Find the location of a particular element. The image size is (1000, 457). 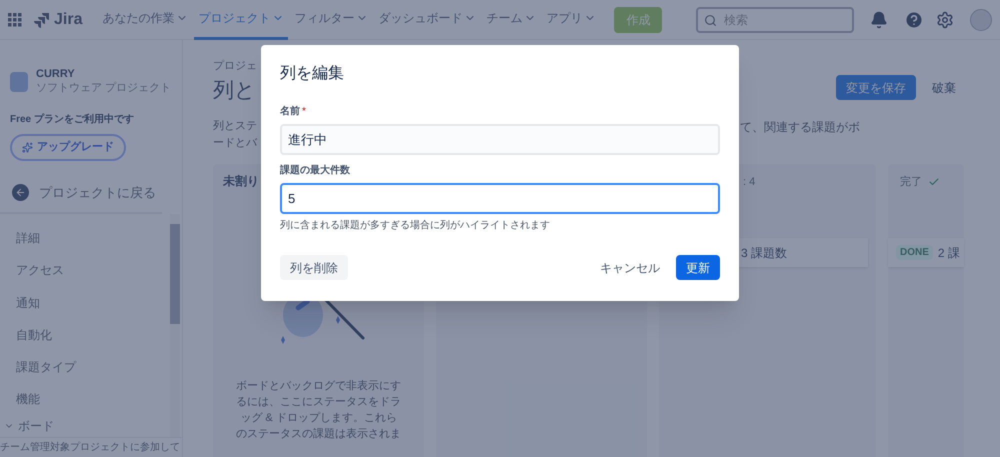

project-type: ソフトウェア プロジェクト is located at coordinates (104, 89).